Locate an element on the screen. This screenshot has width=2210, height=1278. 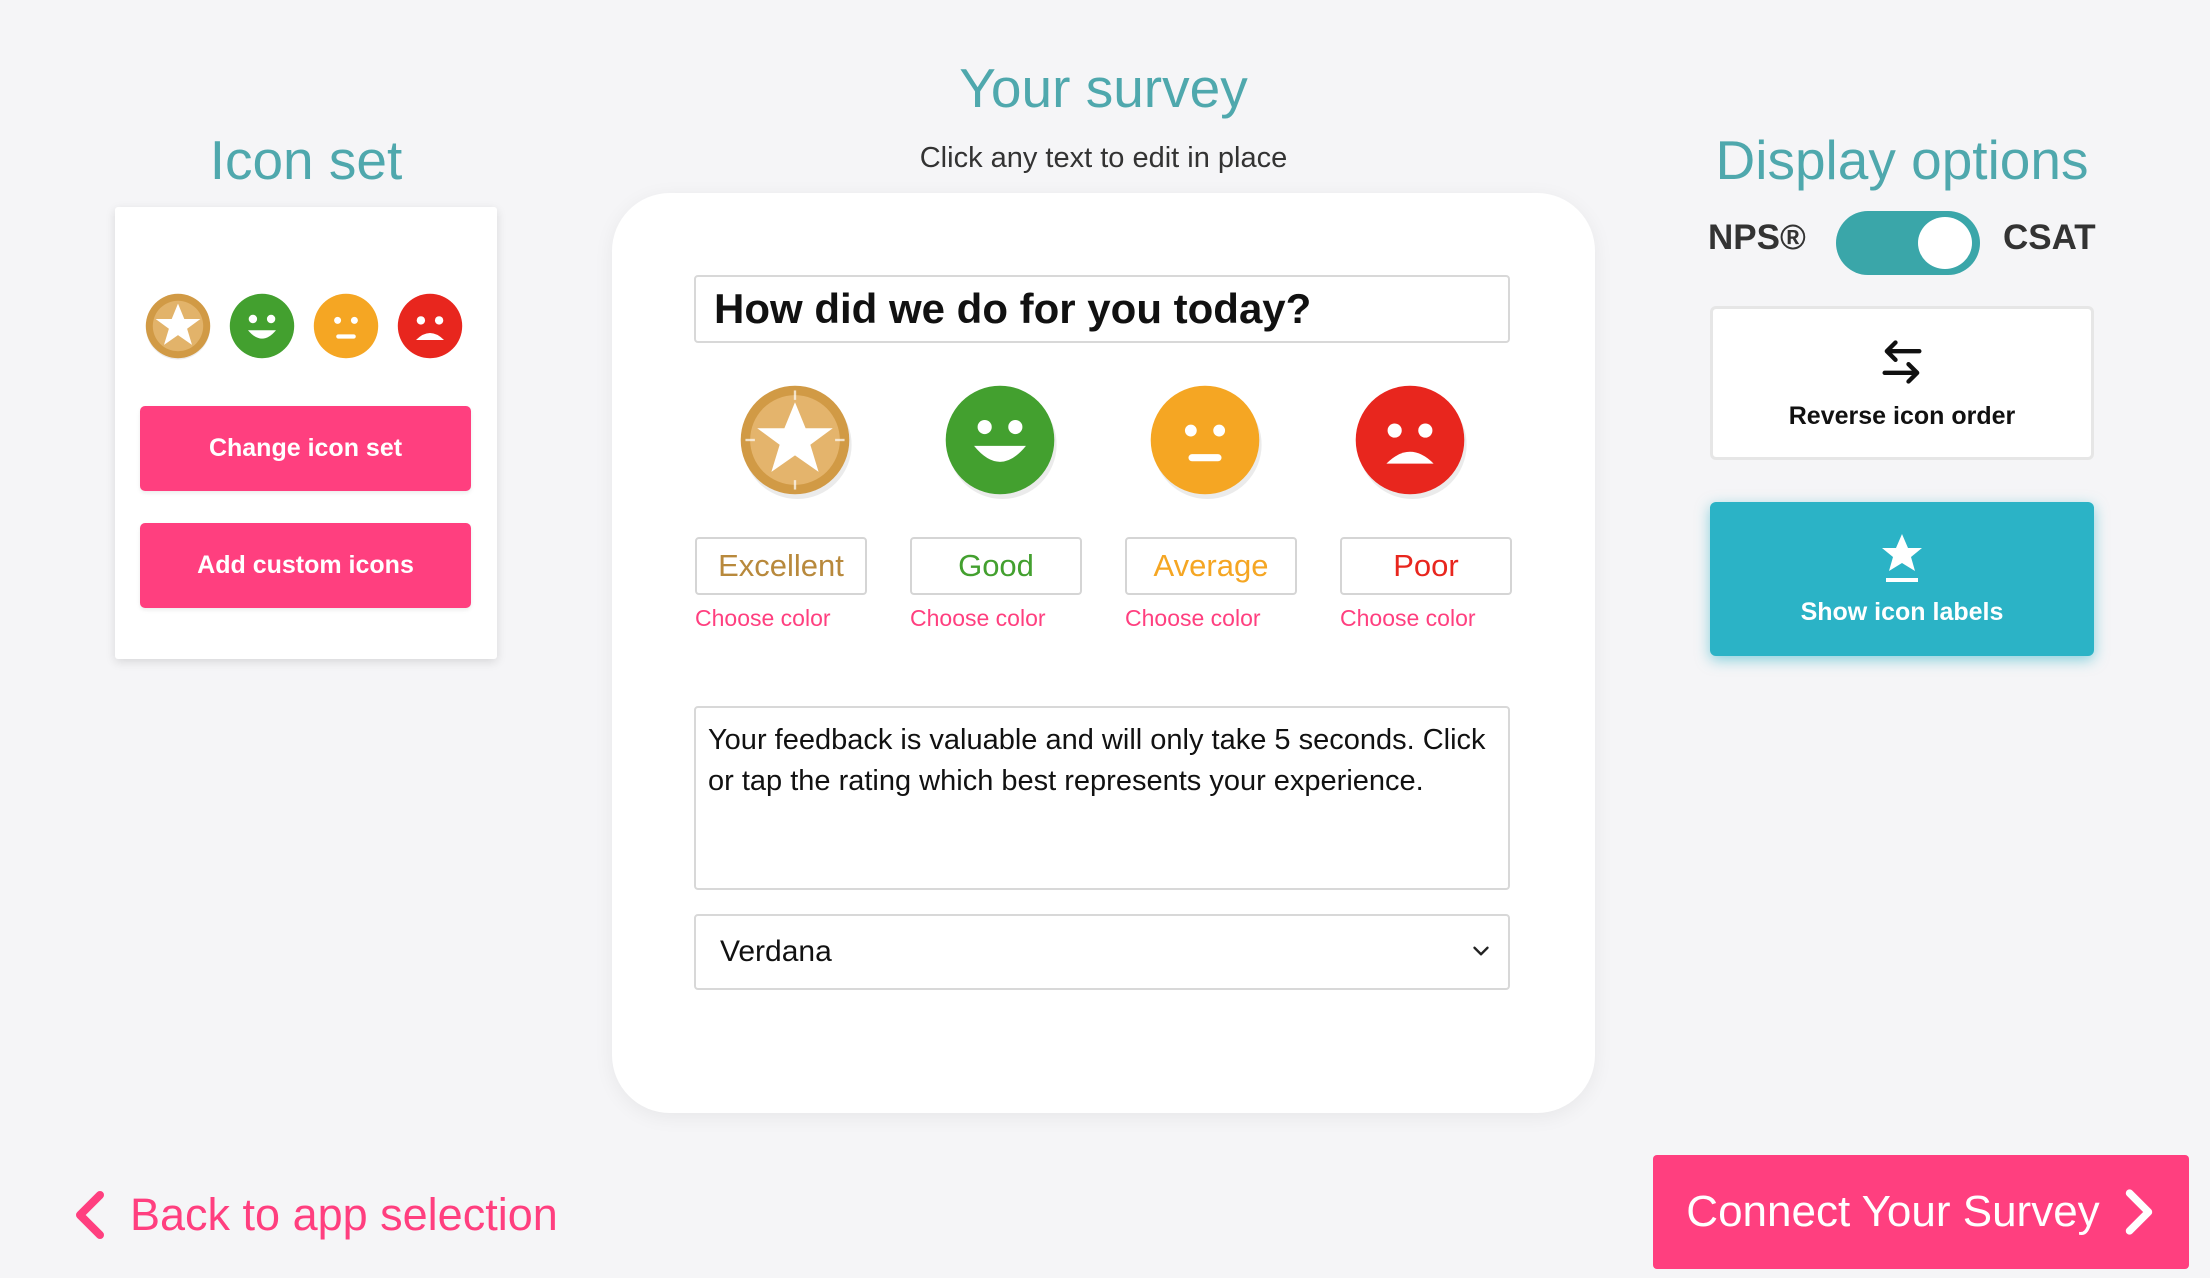
choose-color-excellent: Choose color is located at coordinates (785, 618).